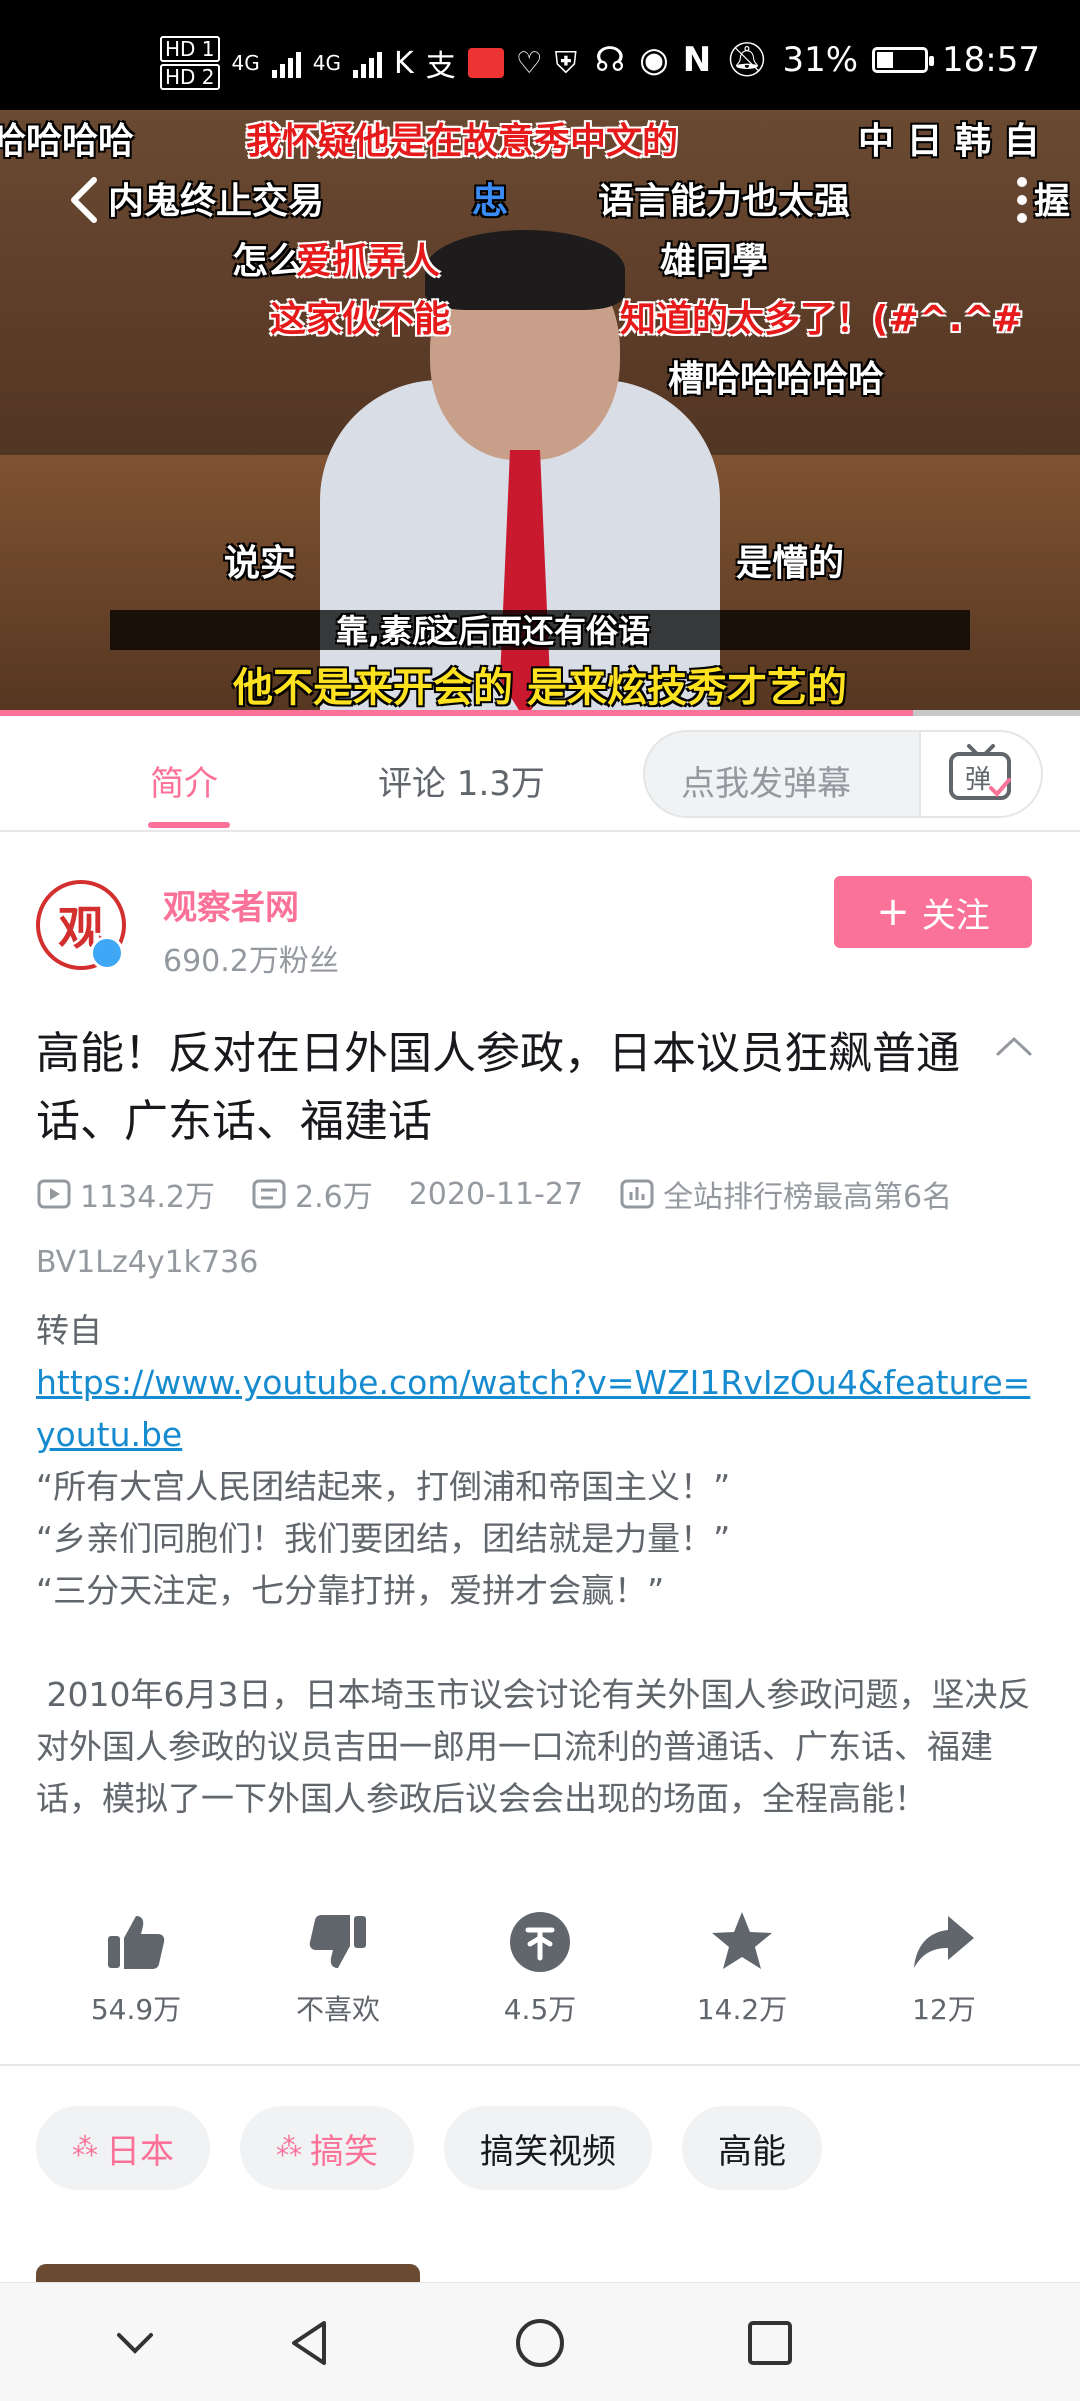 The width and height of the screenshot is (1080, 2401). What do you see at coordinates (1022, 200) in the screenshot?
I see `more-options-icon` at bounding box center [1022, 200].